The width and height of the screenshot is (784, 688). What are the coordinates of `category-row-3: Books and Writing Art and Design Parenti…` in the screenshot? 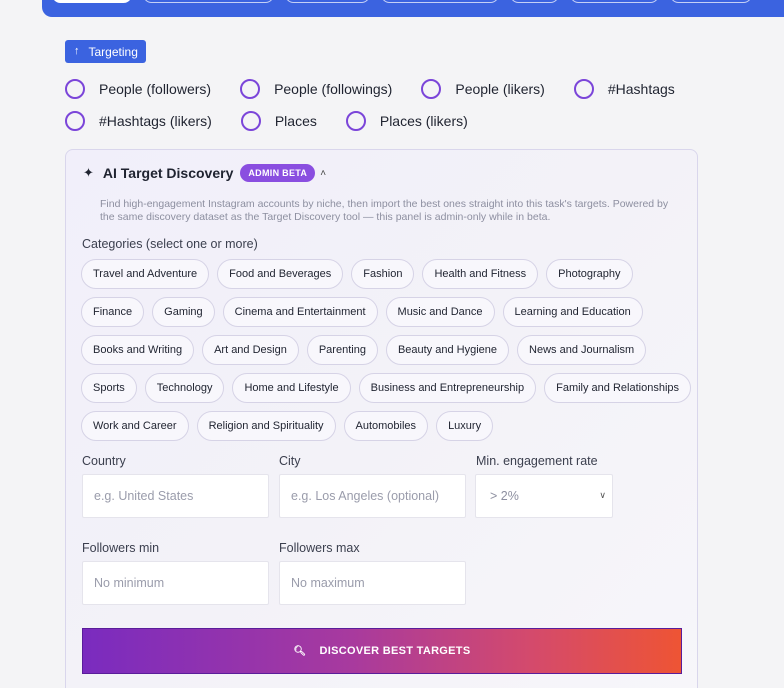 It's located at (367, 350).